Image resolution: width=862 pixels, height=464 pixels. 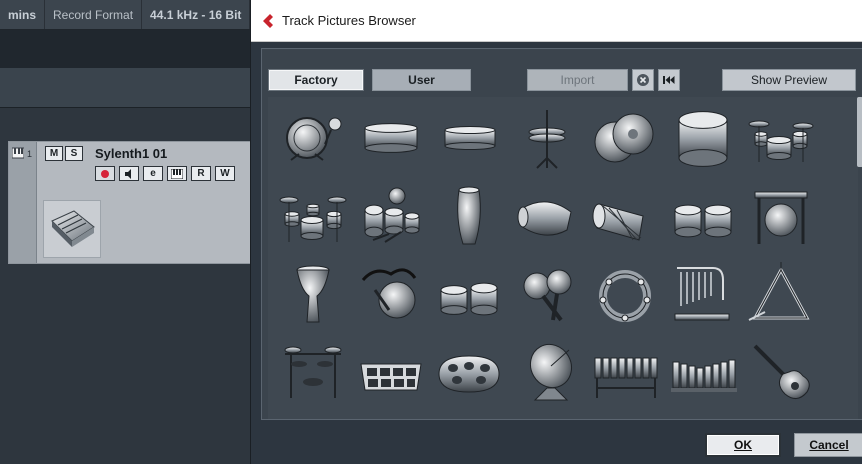 I want to click on picture-dhol, so click(x=625, y=218).